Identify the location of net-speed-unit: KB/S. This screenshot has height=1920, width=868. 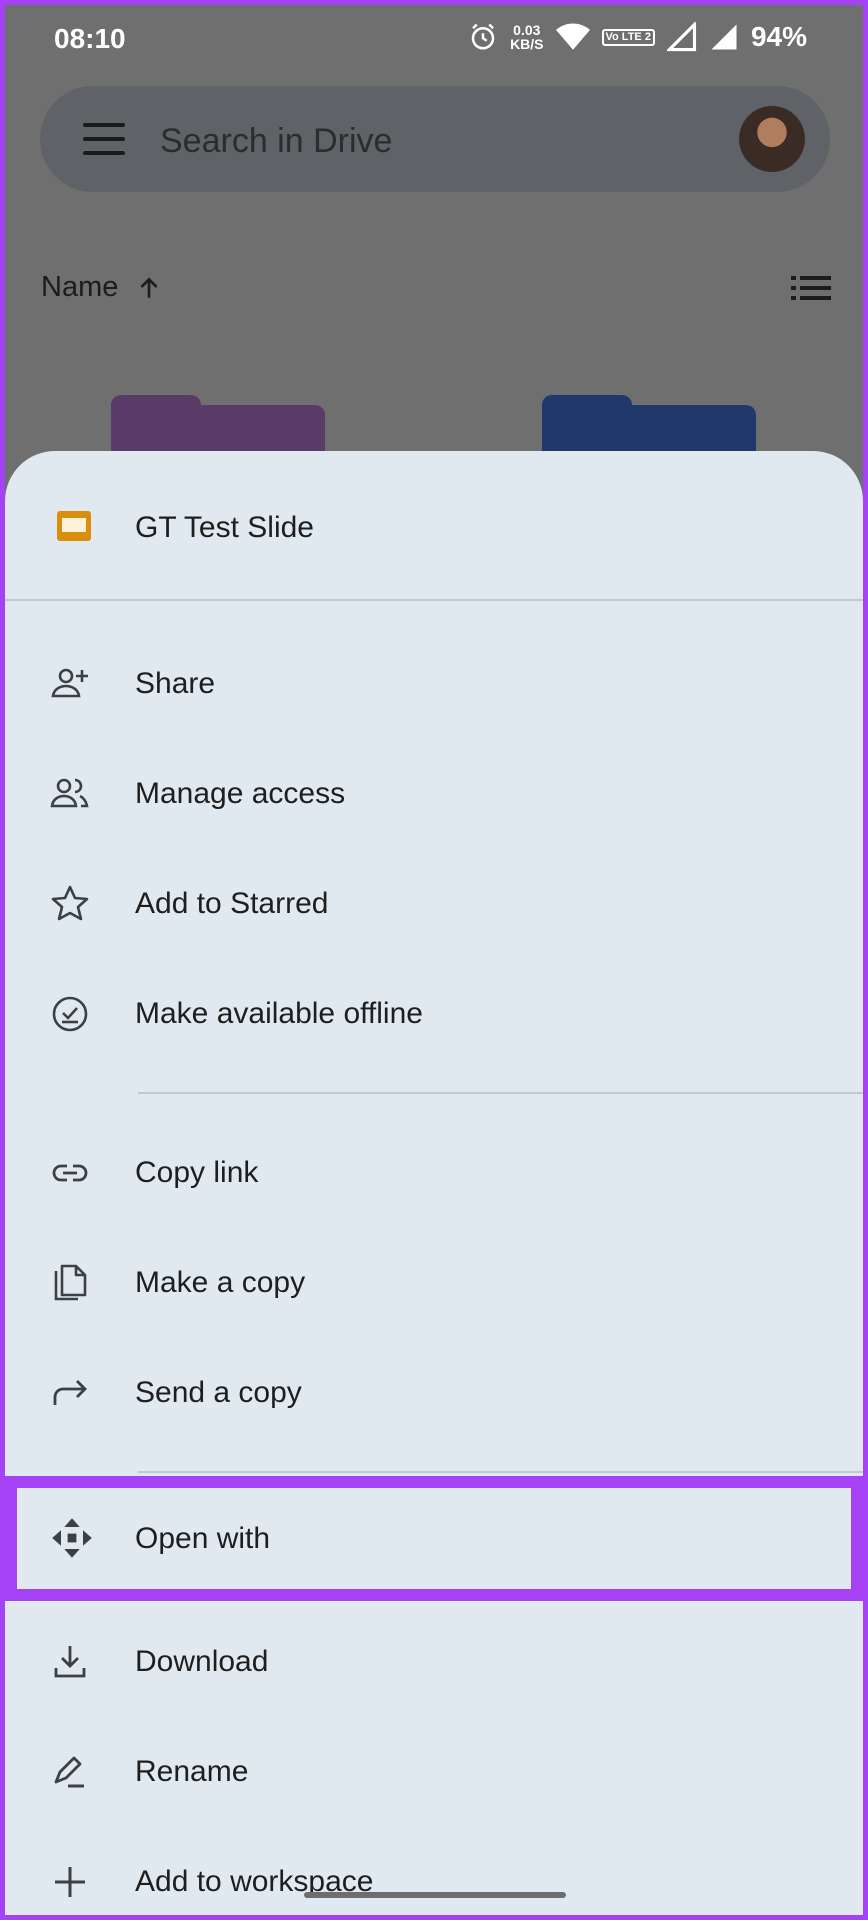
(527, 44).